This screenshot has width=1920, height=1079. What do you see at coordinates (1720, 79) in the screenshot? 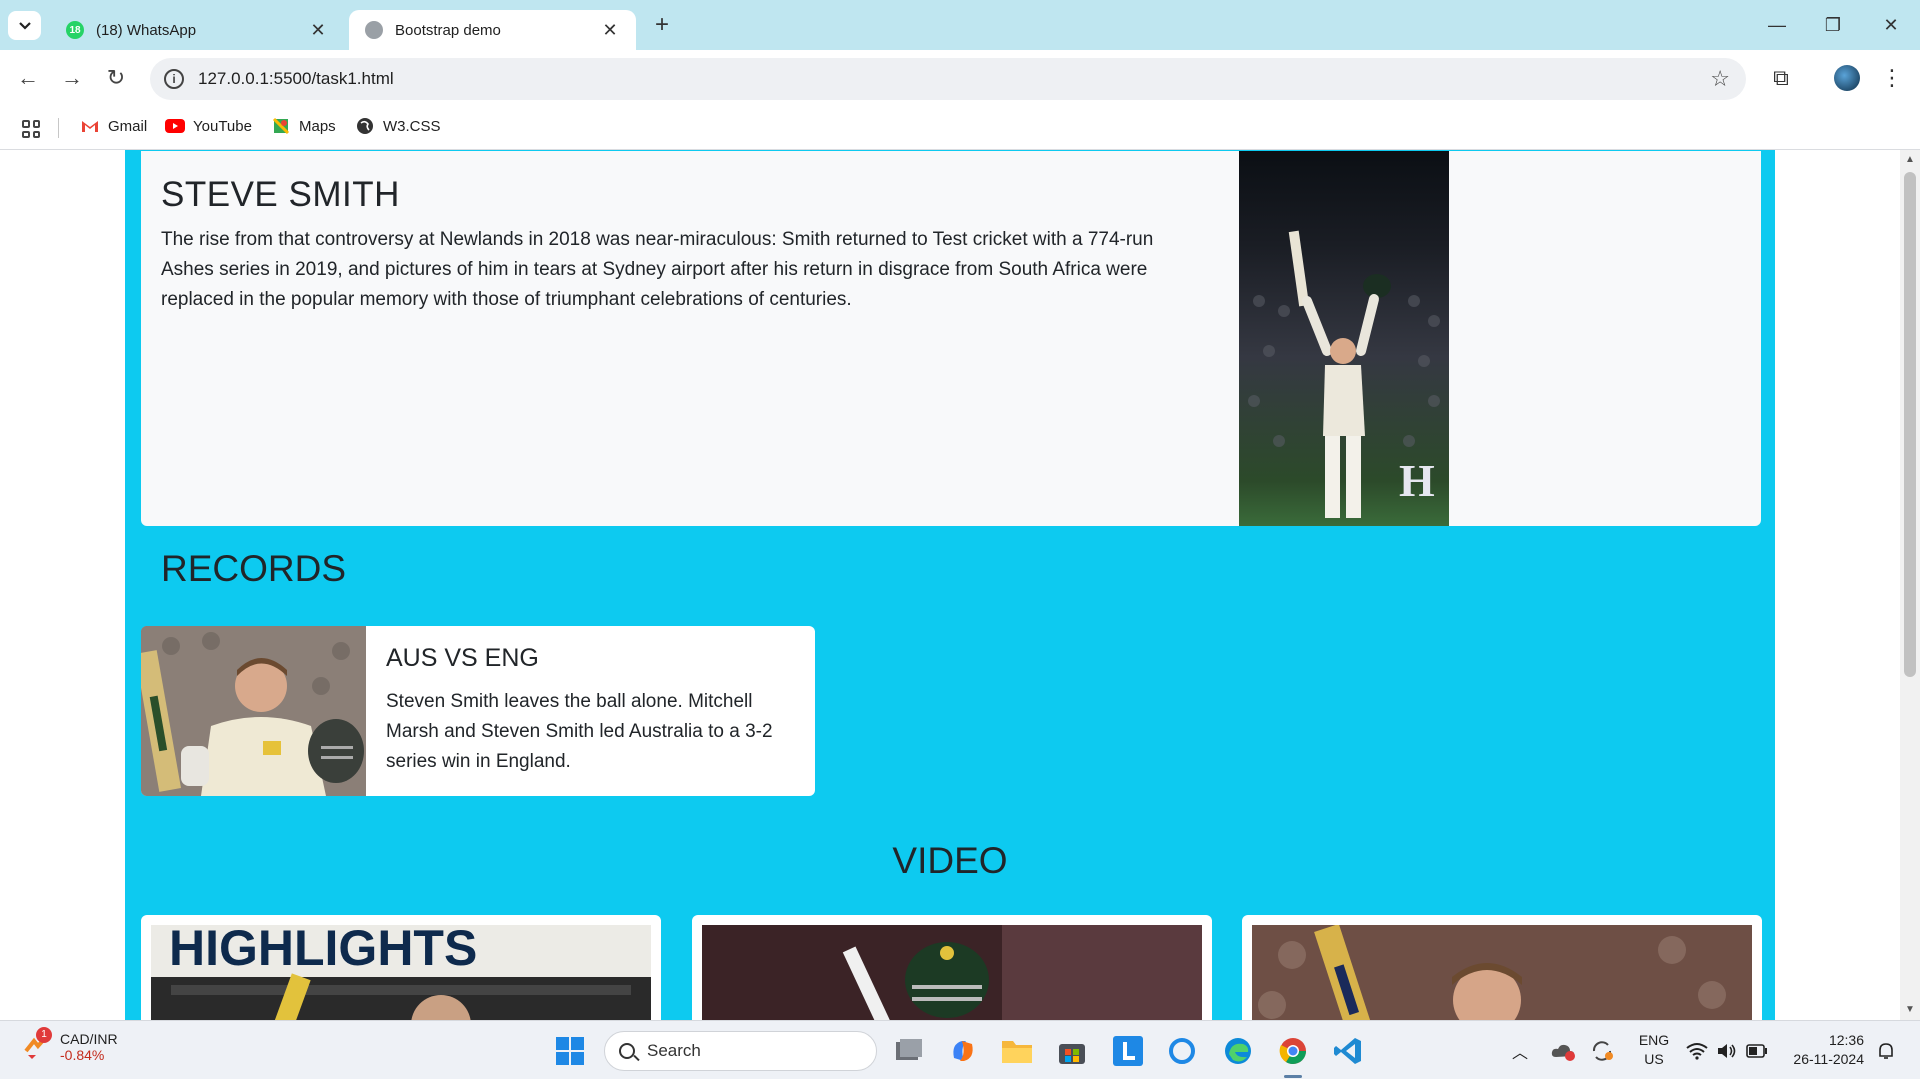
I see `star-icon: ☆` at bounding box center [1720, 79].